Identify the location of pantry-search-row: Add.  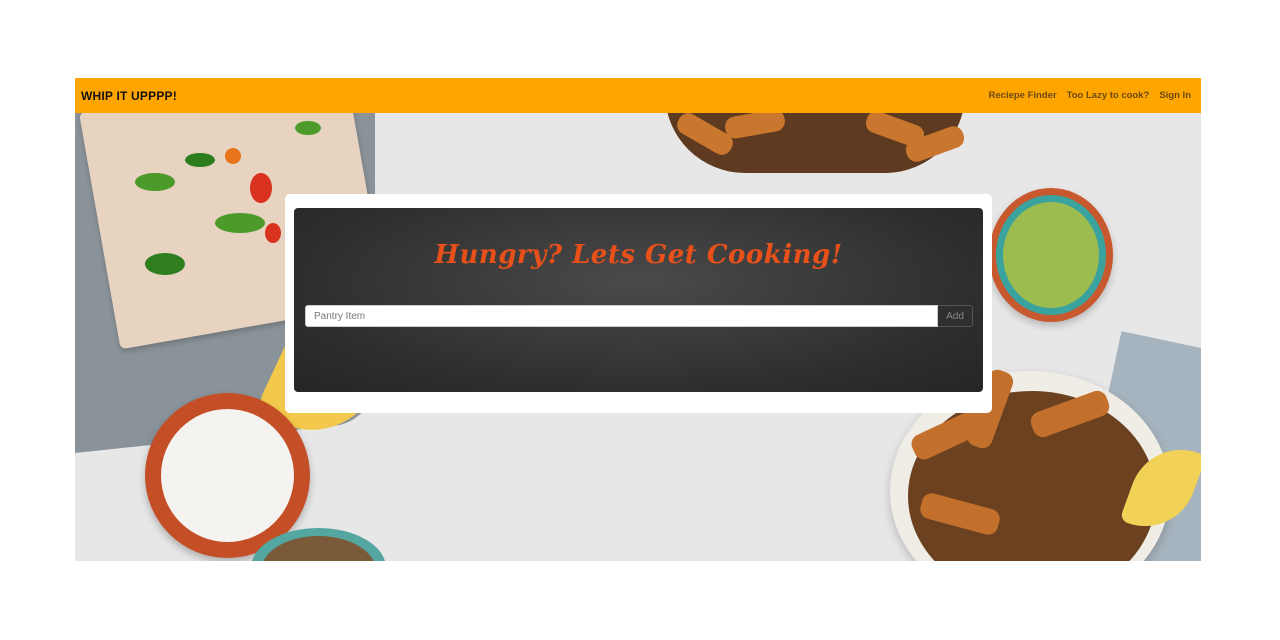
(639, 316).